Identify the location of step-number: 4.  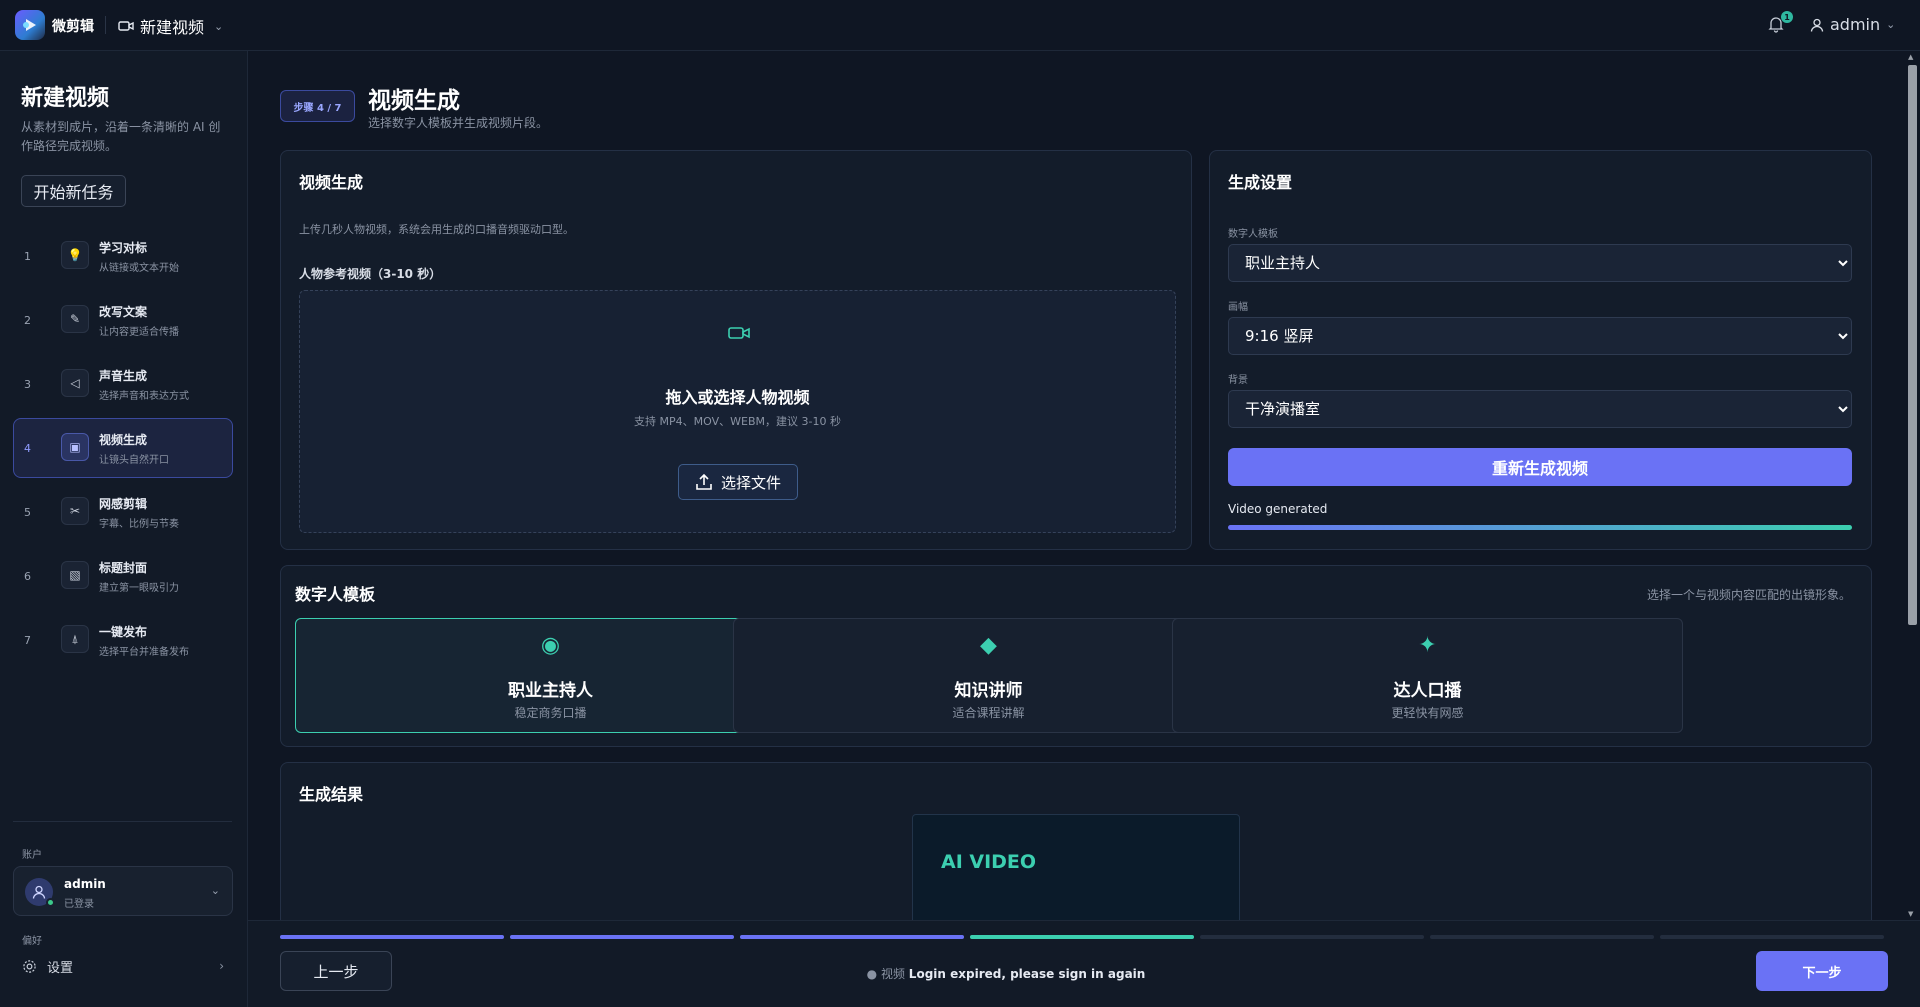
(27, 448).